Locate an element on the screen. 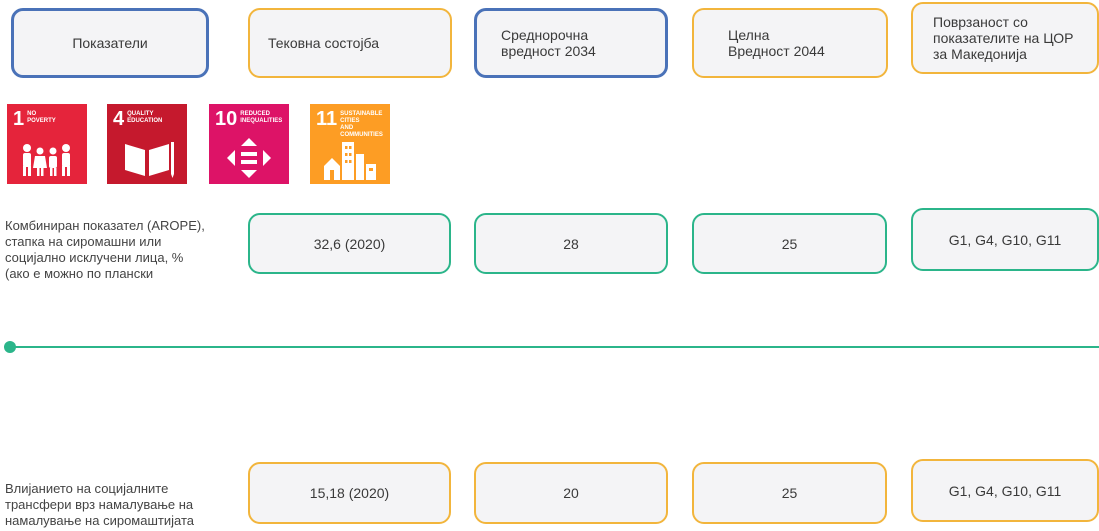  row-2-midterm-value-text: 20 is located at coordinates (571, 493).